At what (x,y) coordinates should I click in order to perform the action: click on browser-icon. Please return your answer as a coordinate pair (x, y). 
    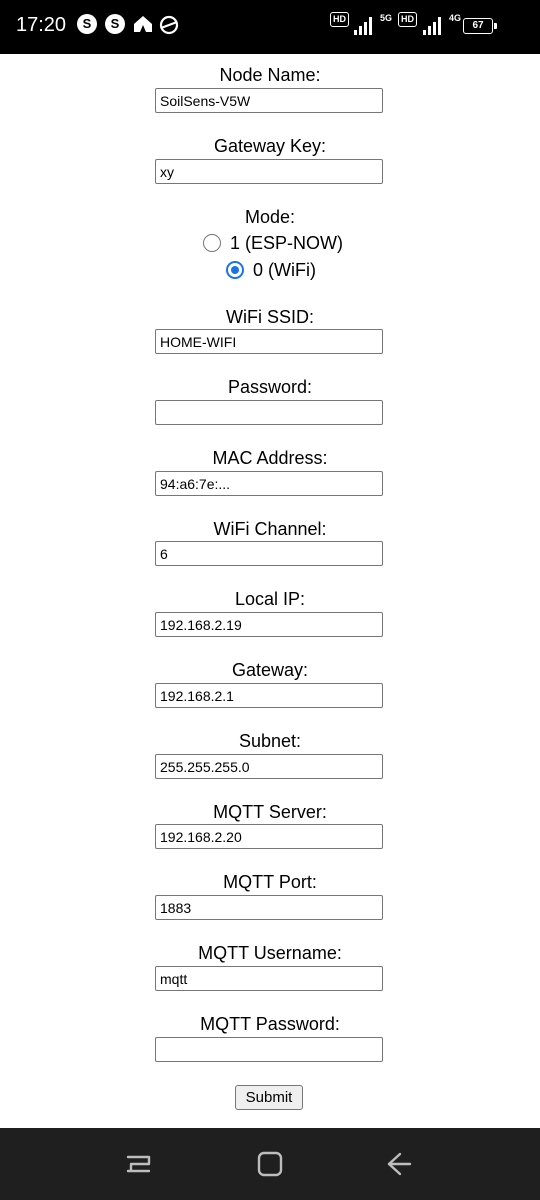
    Looking at the image, I should click on (169, 27).